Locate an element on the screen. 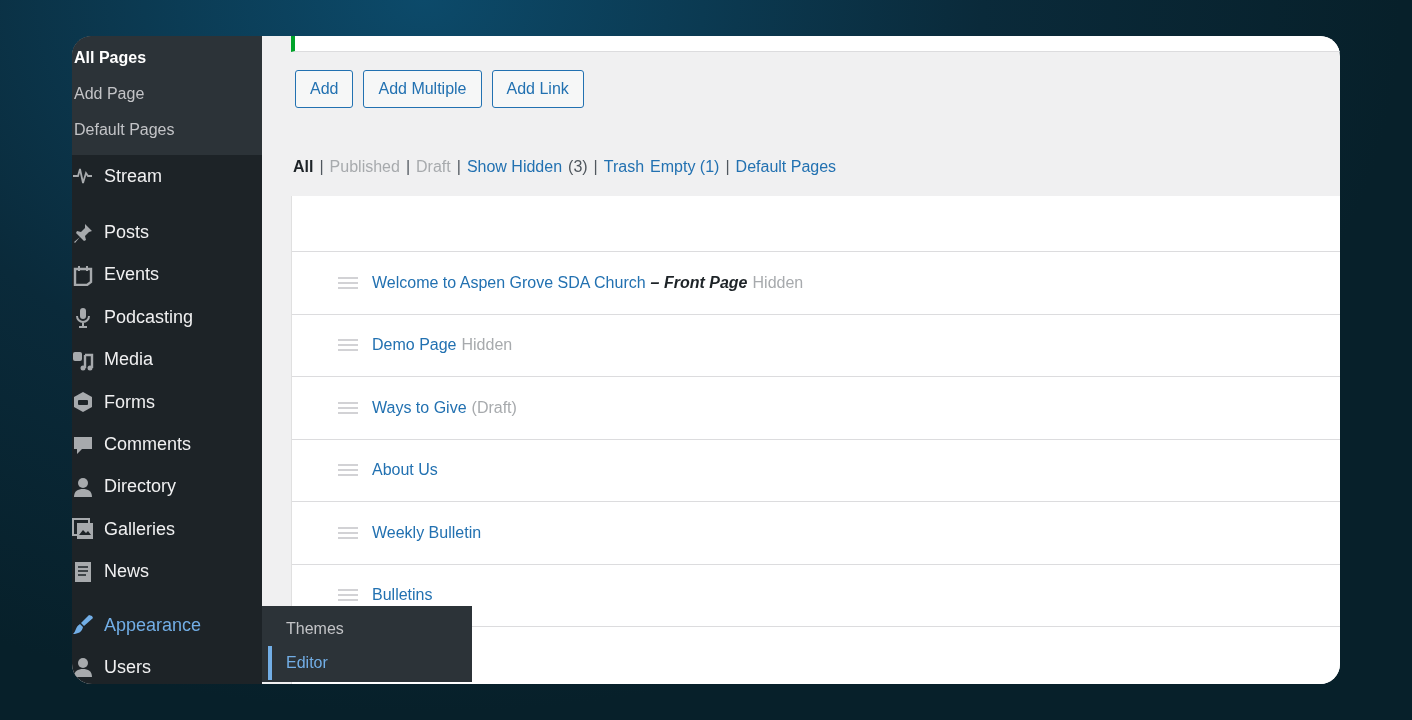 The image size is (1412, 720). calendar-icon is located at coordinates (83, 274).